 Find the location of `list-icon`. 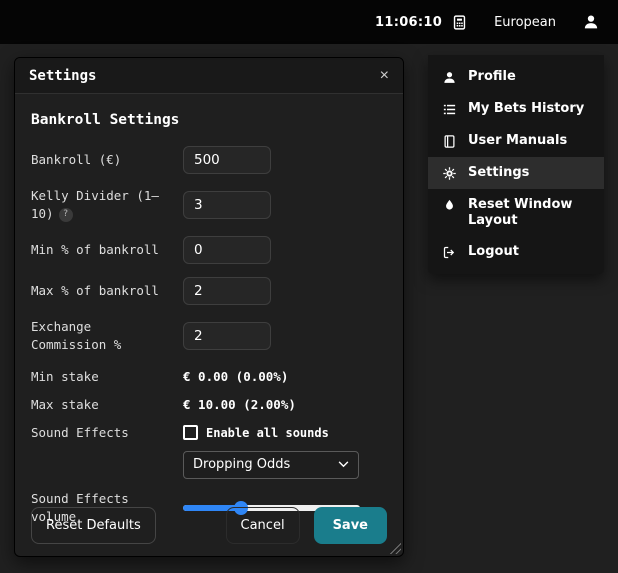

list-icon is located at coordinates (450, 109).